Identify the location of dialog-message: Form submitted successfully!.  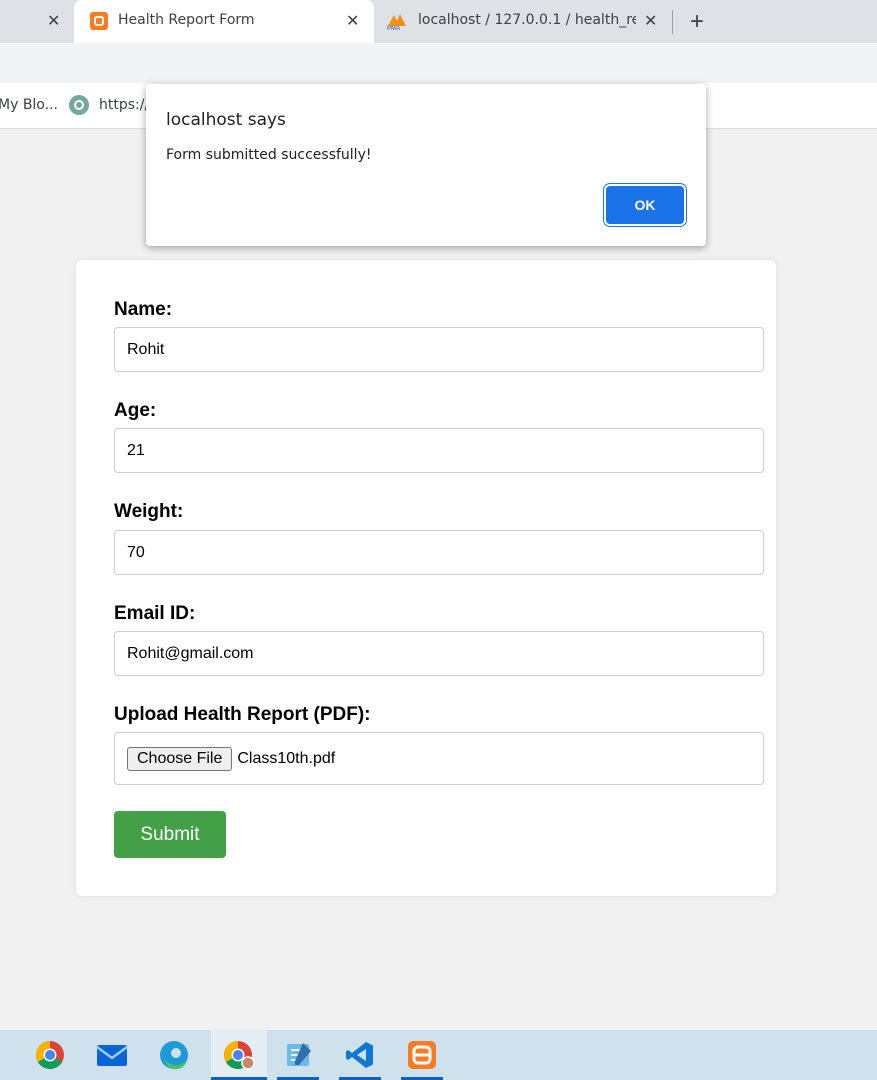
(269, 155).